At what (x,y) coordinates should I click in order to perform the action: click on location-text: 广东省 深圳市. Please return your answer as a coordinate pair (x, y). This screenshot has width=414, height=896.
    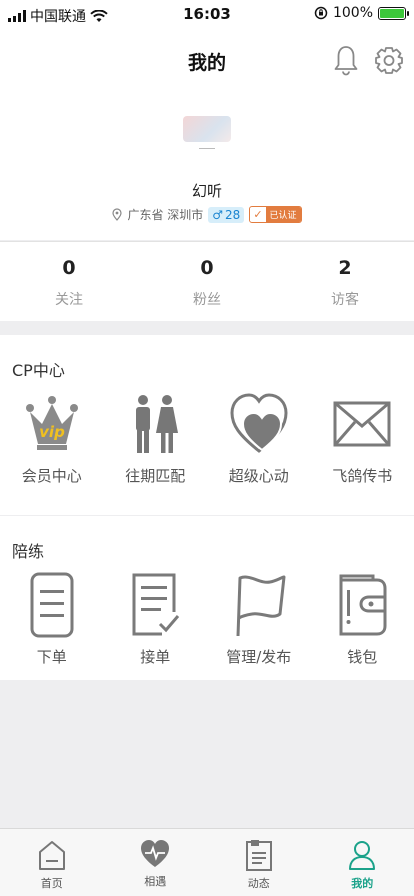
    Looking at the image, I should click on (165, 215).